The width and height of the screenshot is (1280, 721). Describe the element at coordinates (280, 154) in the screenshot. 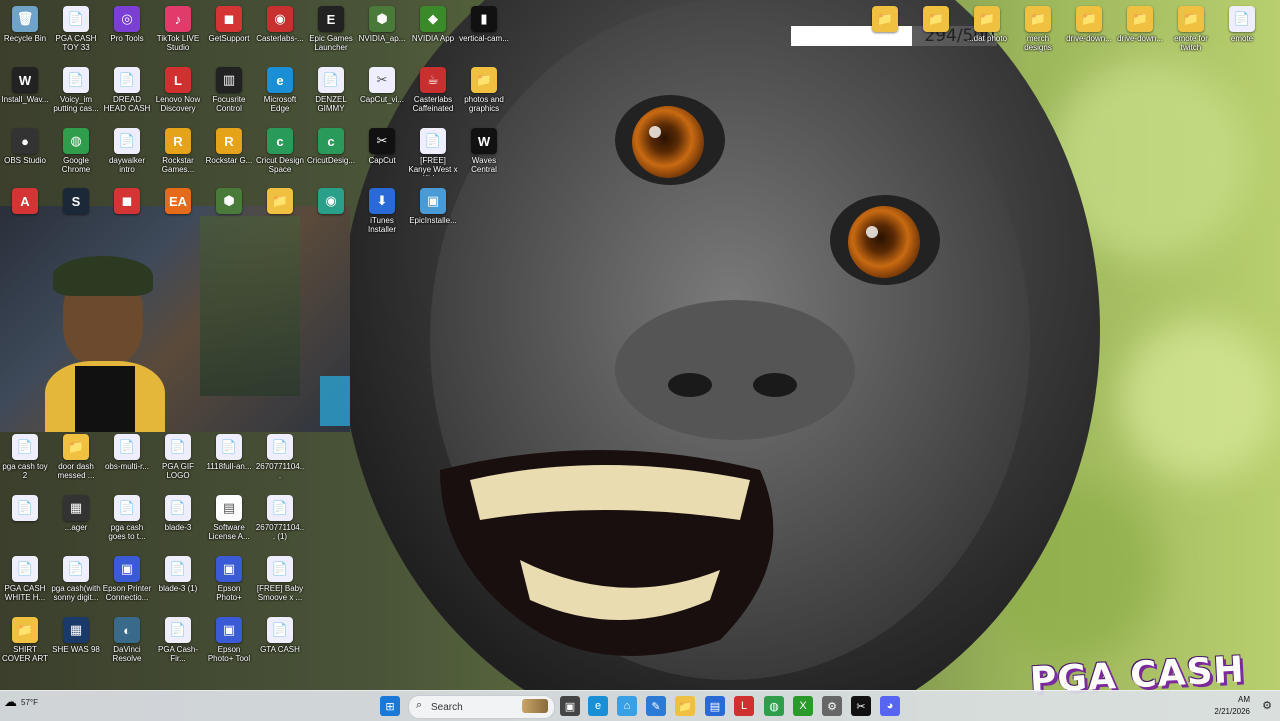

I see `desktop-icon: c Cricut Design Space` at that location.